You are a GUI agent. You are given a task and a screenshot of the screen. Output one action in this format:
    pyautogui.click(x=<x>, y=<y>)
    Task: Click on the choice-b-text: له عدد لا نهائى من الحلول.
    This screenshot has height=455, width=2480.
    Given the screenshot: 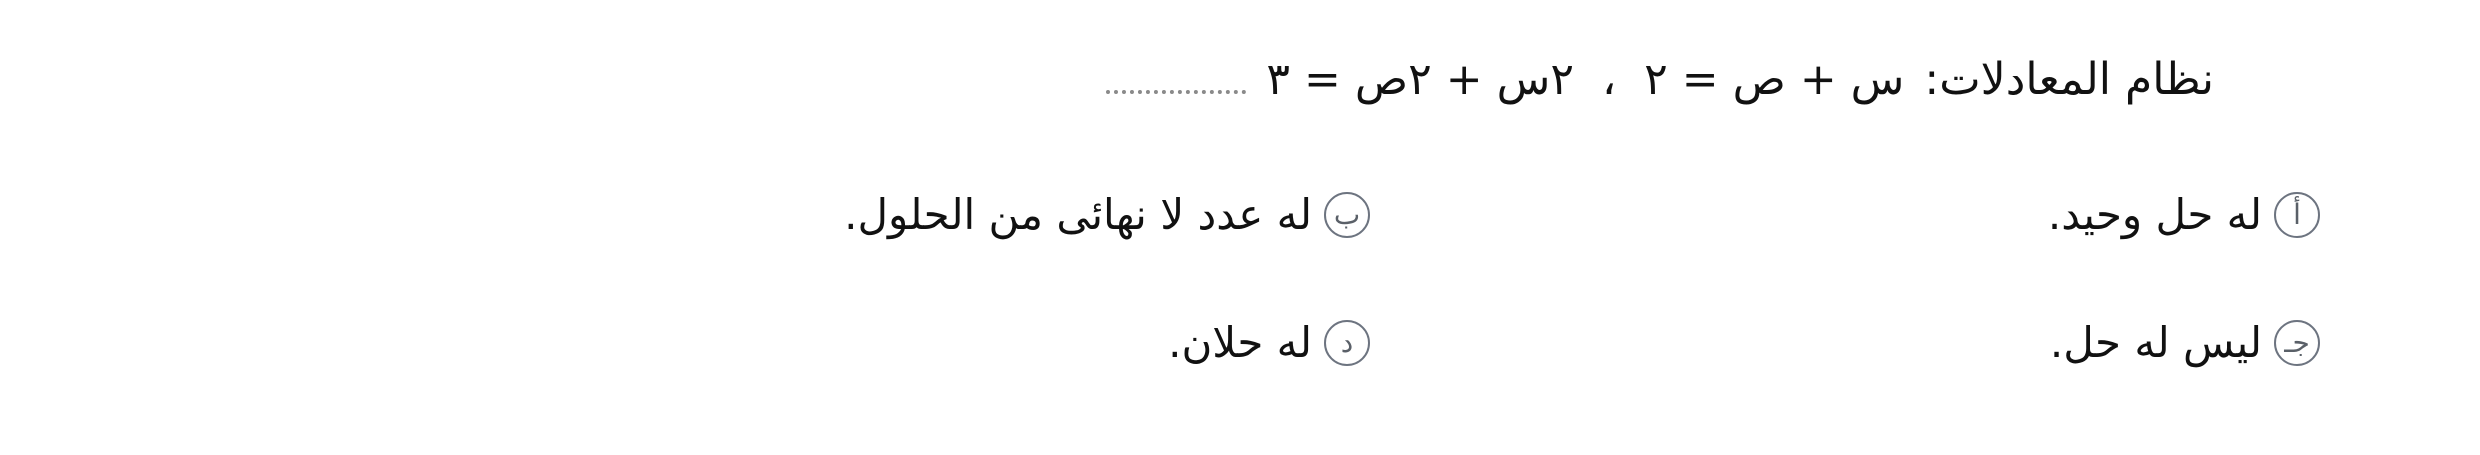 What is the action you would take?
    pyautogui.click(x=1078, y=214)
    